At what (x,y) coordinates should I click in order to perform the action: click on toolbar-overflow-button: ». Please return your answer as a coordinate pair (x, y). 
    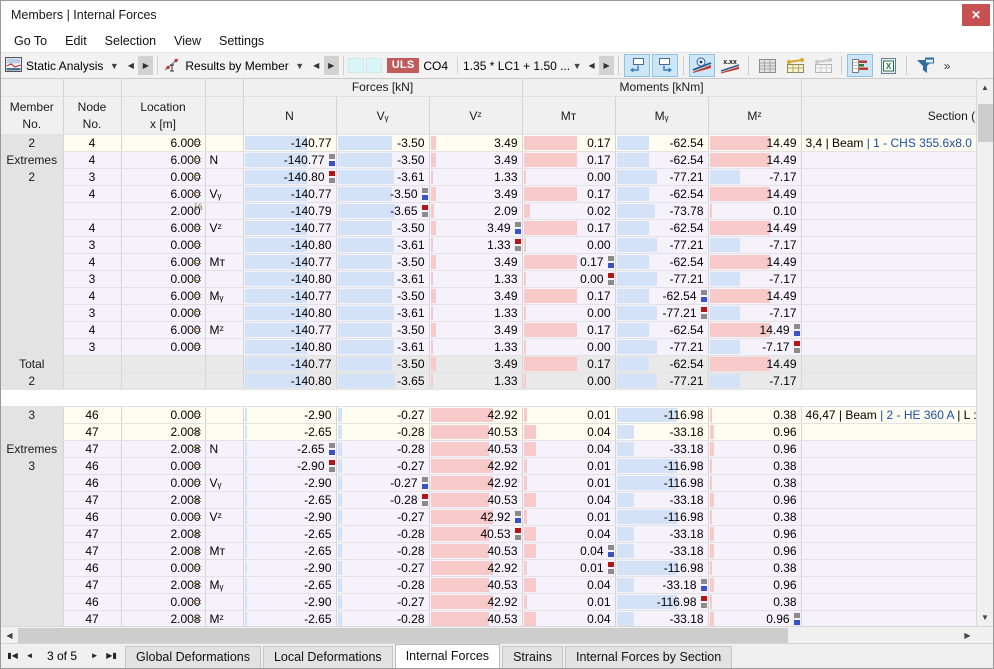
    Looking at the image, I should click on (947, 66).